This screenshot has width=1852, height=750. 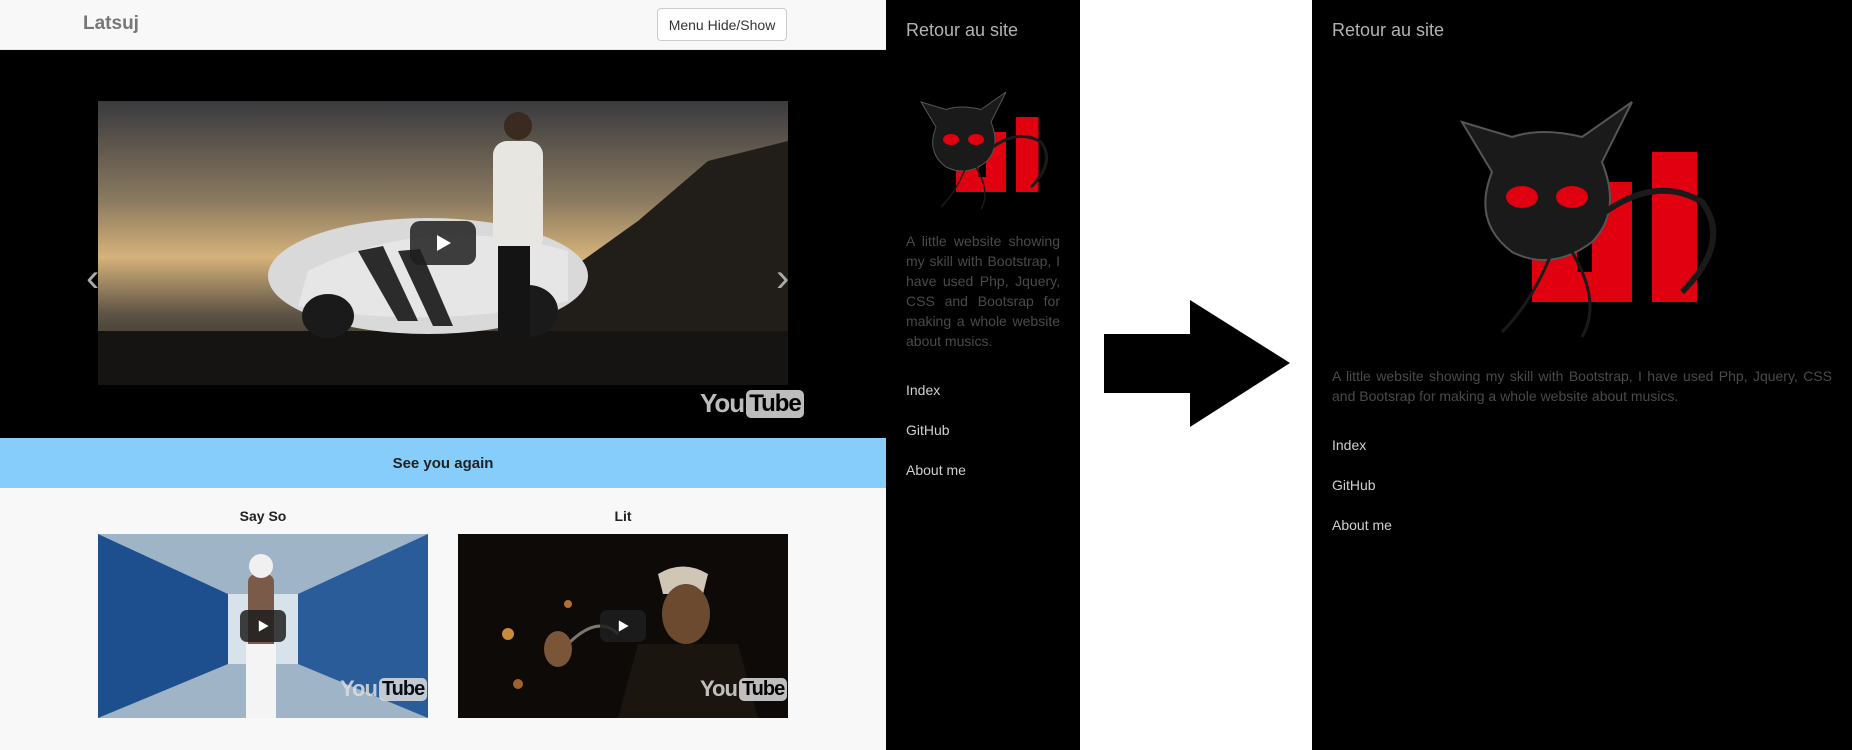 I want to click on video-card-lit: You Tube, so click(x=623, y=626).